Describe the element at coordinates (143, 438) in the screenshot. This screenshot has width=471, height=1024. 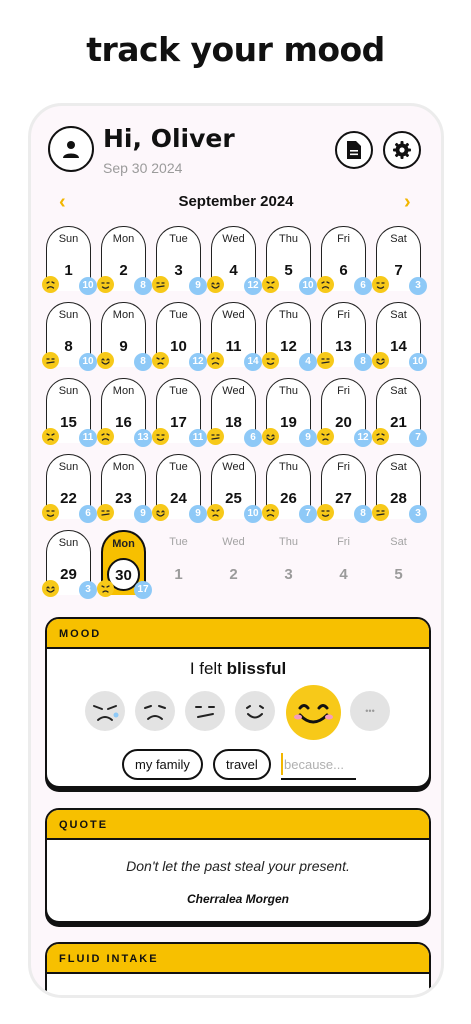
I see `entry-count-badge: 13` at that location.